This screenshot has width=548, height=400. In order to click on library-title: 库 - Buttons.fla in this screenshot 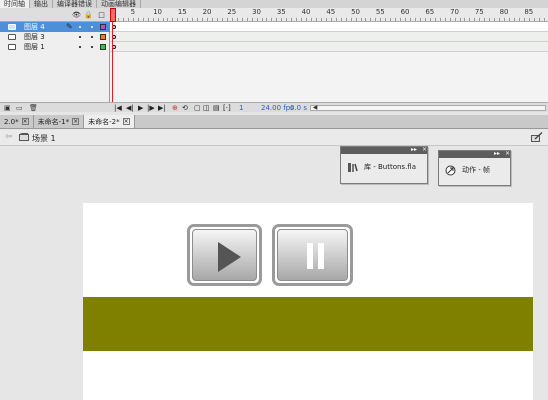, I will do `click(390, 167)`.